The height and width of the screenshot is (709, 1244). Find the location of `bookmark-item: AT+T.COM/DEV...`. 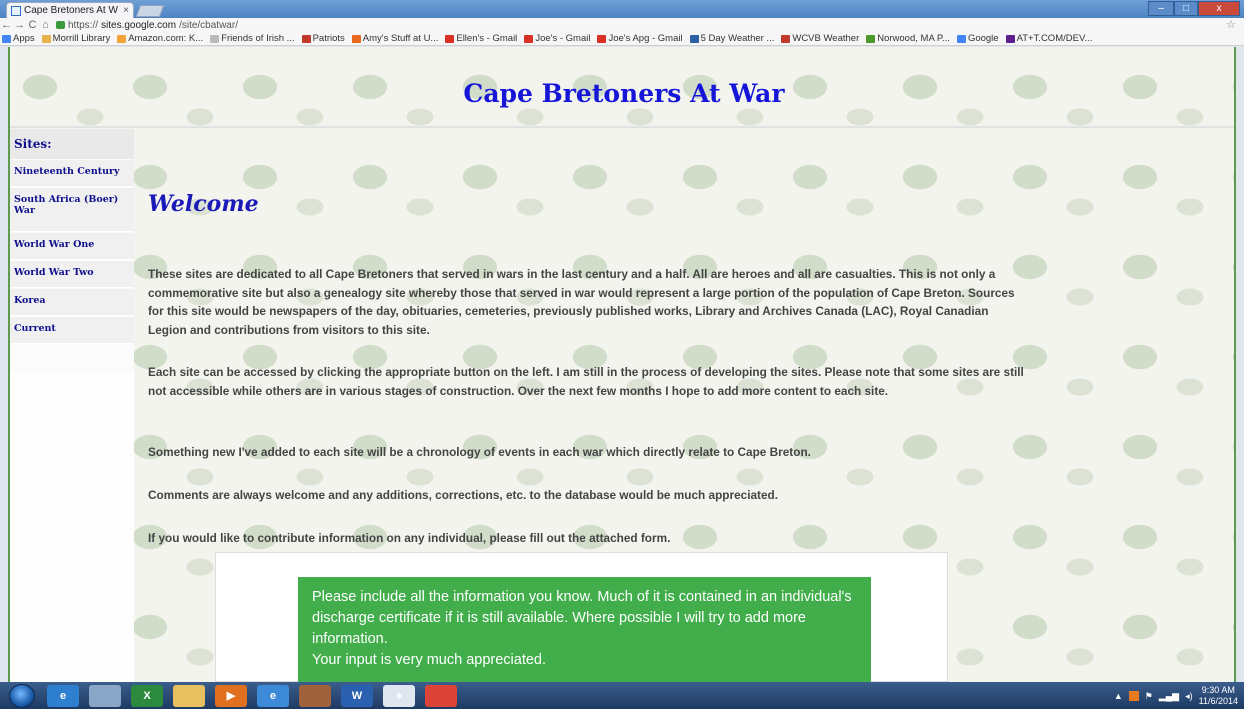

bookmark-item: AT+T.COM/DEV... is located at coordinates (1049, 38).